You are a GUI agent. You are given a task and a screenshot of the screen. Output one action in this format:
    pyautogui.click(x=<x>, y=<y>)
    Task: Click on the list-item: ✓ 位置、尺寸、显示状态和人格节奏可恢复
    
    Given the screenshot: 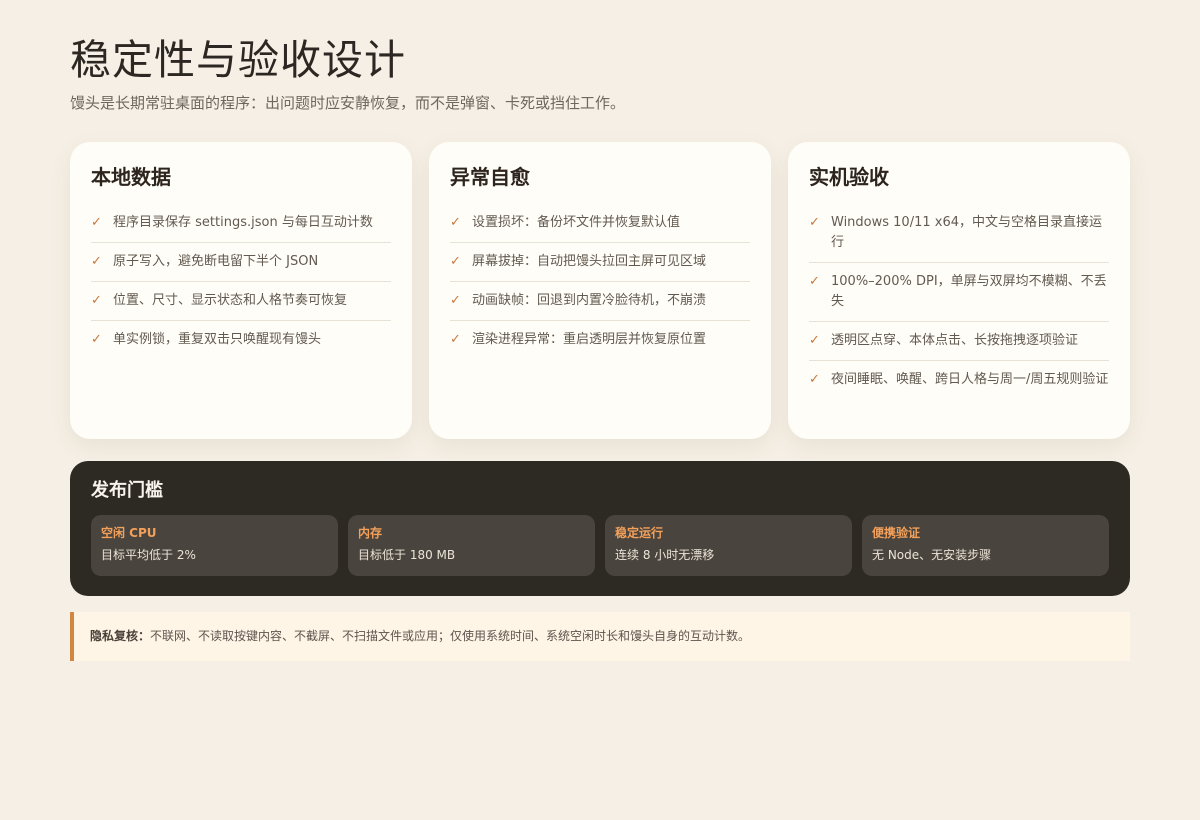 What is the action you would take?
    pyautogui.click(x=241, y=301)
    